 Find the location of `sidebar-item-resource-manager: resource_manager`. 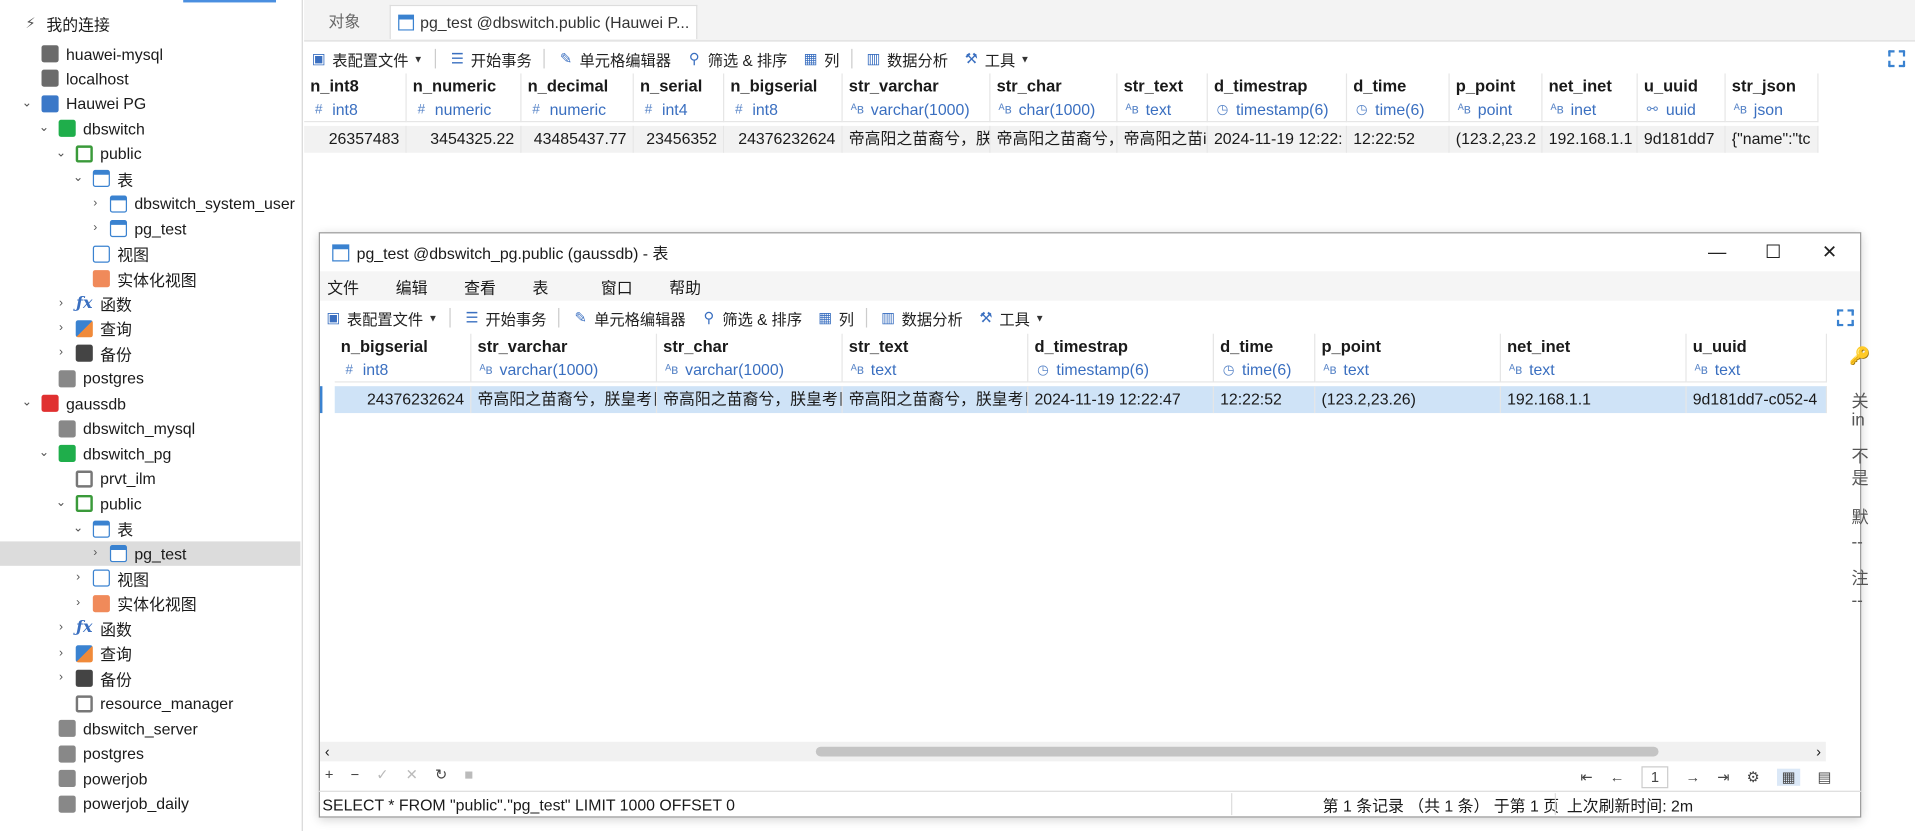

sidebar-item-resource-manager: resource_manager is located at coordinates (150, 703).